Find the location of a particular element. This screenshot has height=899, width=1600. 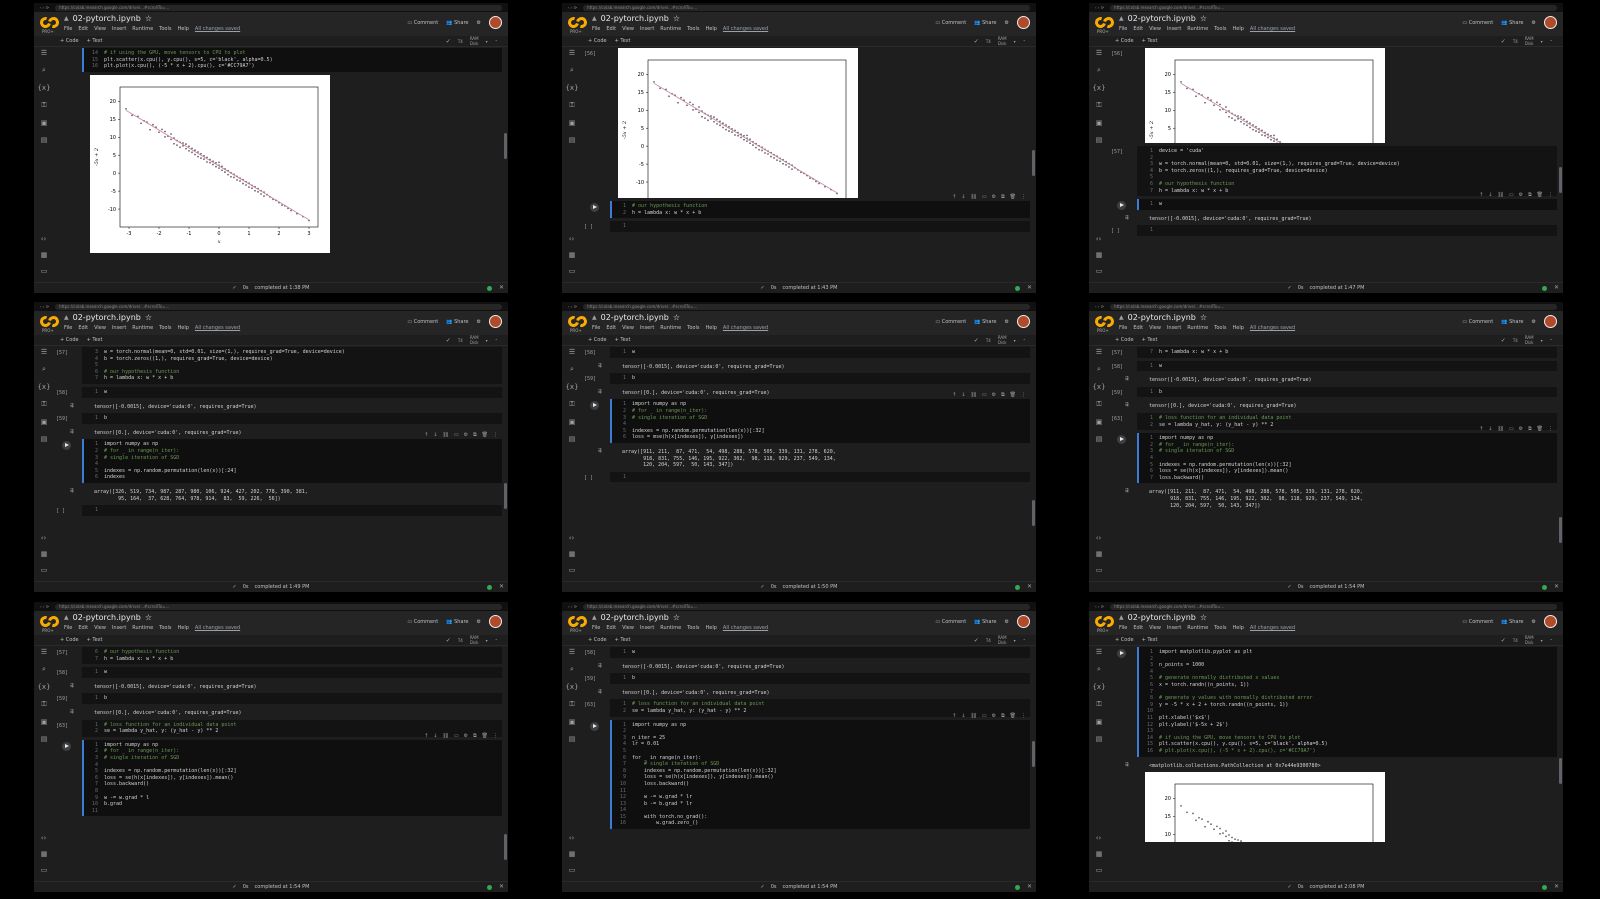

code-cell: [57] 7 h = lambda x: w * x + b is located at coordinates (1334, 352).